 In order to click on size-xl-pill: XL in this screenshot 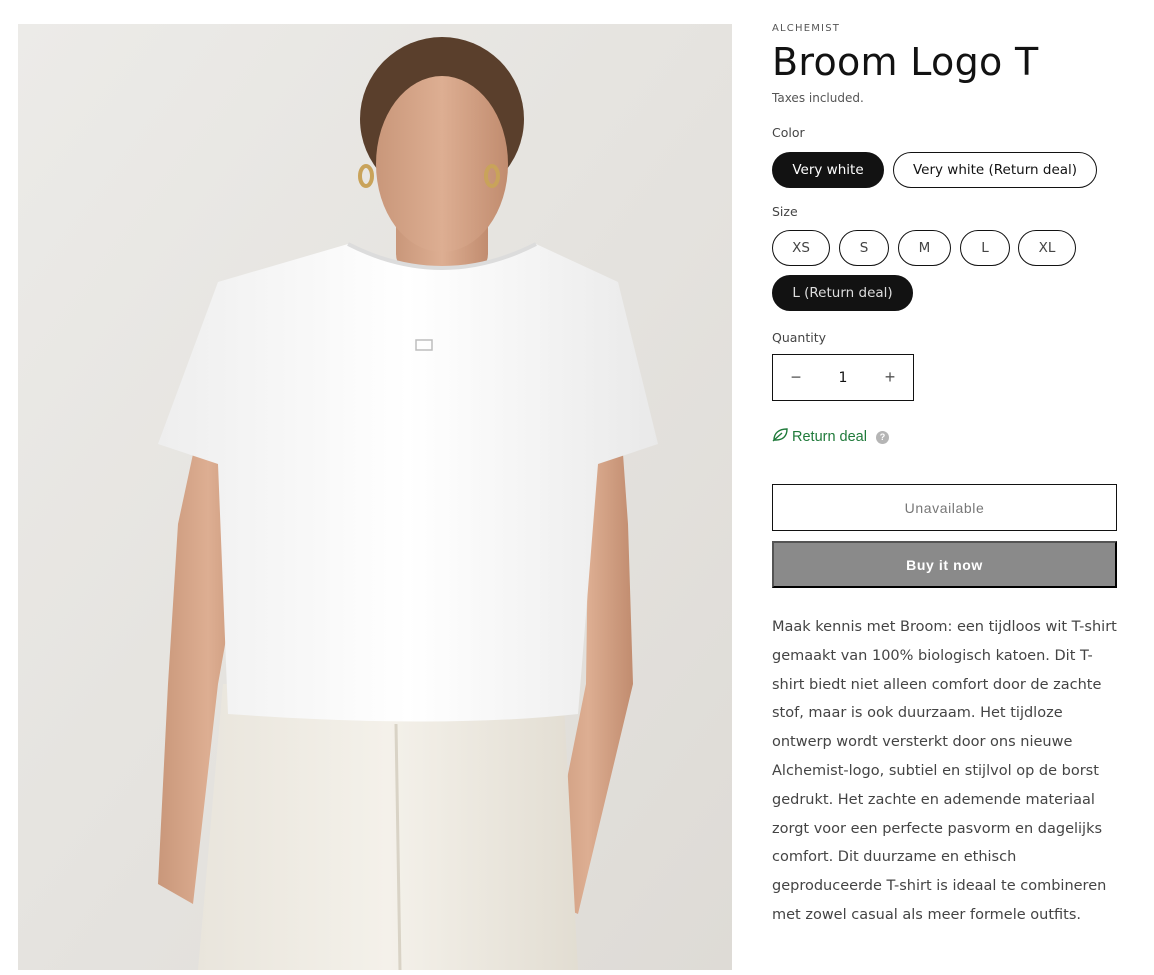, I will do `click(1047, 248)`.